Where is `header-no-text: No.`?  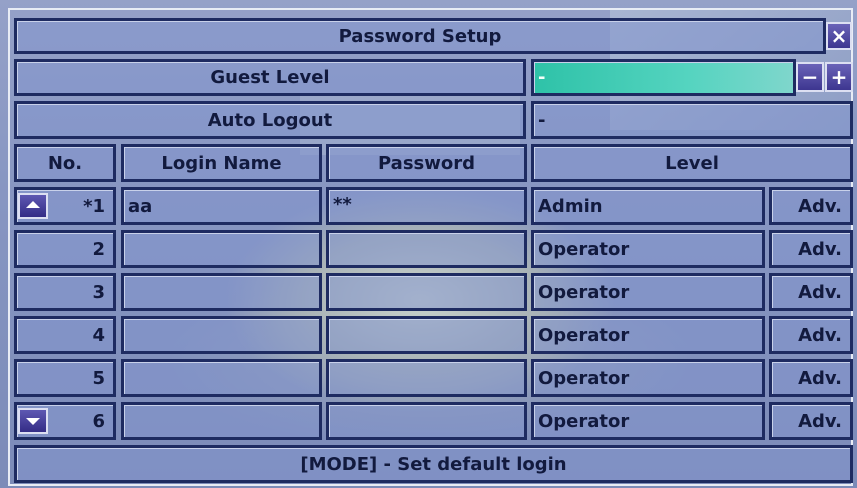 header-no-text: No. is located at coordinates (65, 163).